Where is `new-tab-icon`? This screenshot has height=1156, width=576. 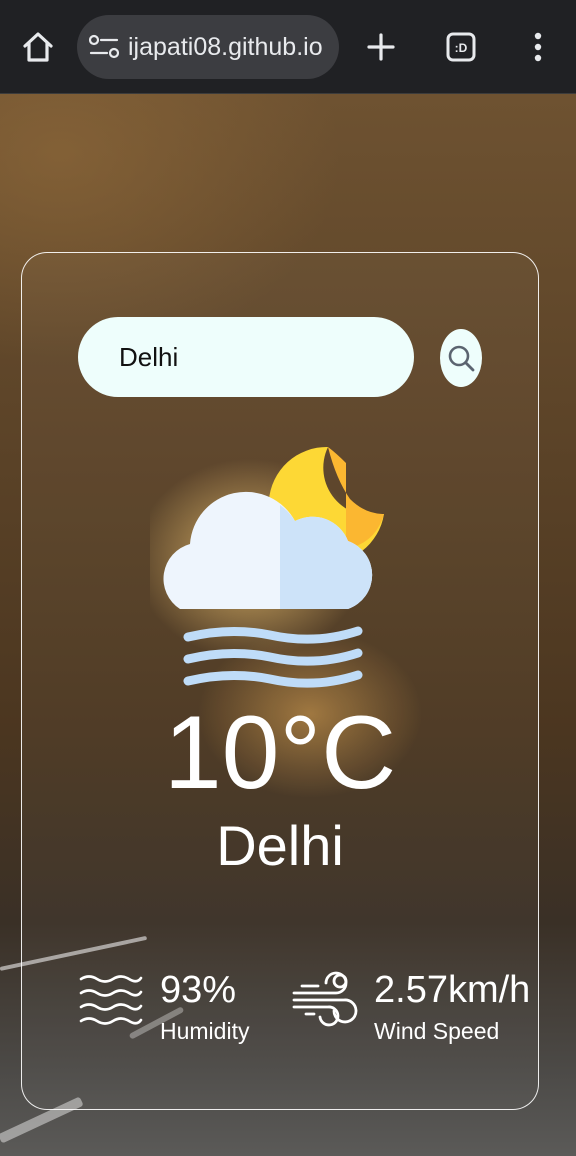 new-tab-icon is located at coordinates (381, 47).